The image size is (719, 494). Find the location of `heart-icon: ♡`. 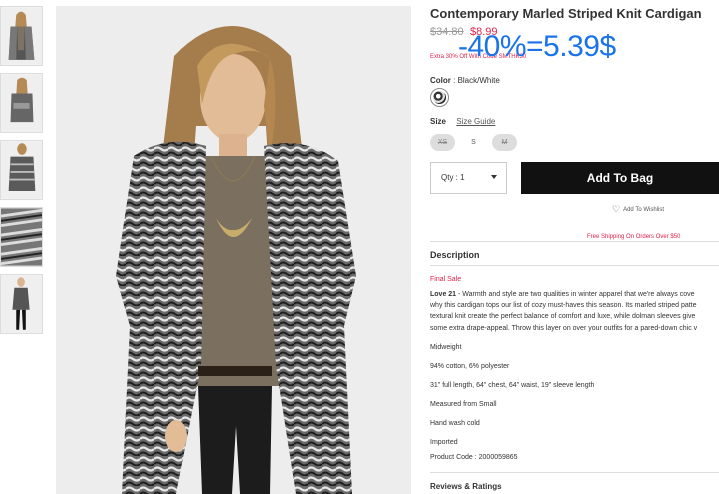

heart-icon: ♡ is located at coordinates (616, 209).